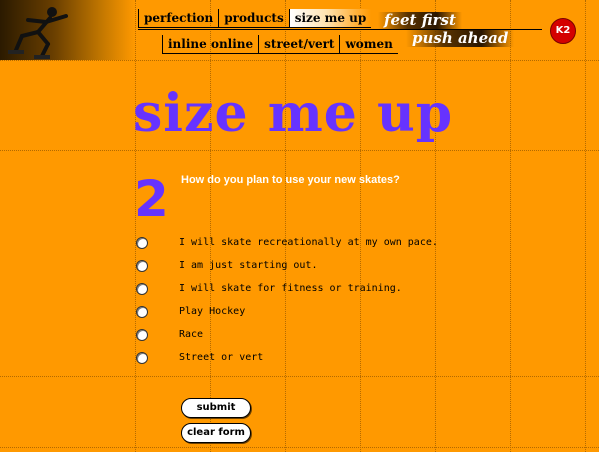 This screenshot has height=452, width=599. I want to click on k2-logo: K2, so click(563, 31).